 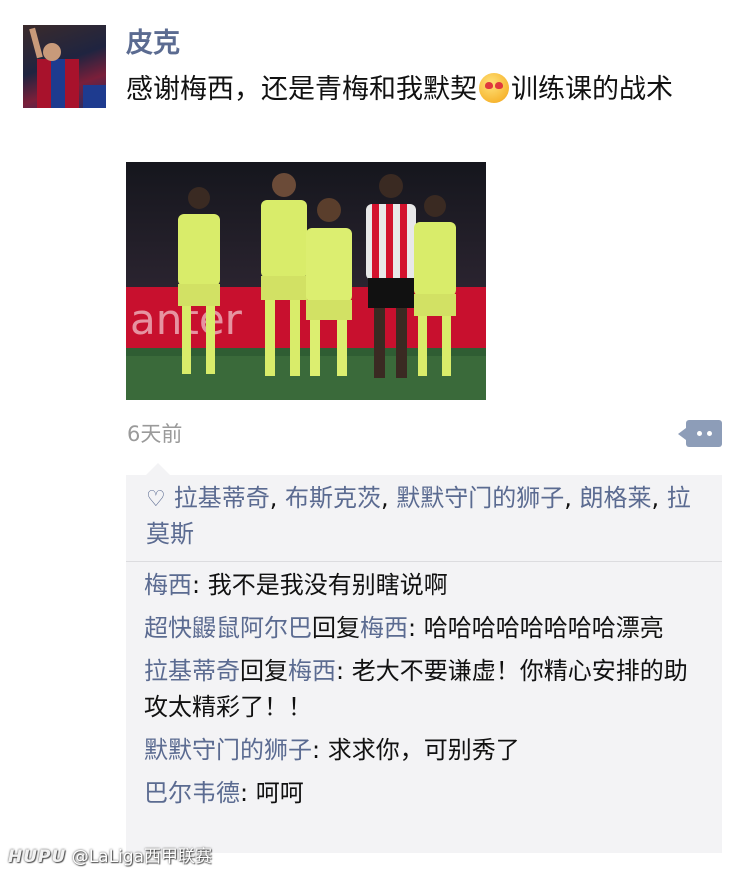 I want to click on heart-outline-icon: ♡, so click(x=156, y=499).